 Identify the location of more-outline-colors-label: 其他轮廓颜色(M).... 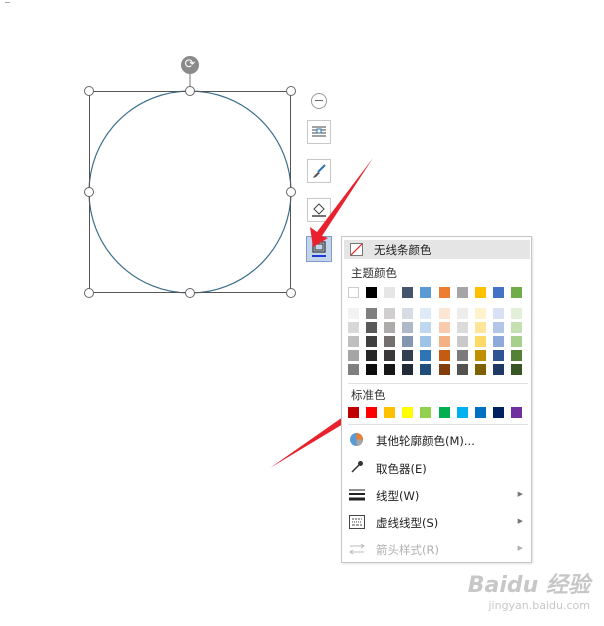
(425, 441).